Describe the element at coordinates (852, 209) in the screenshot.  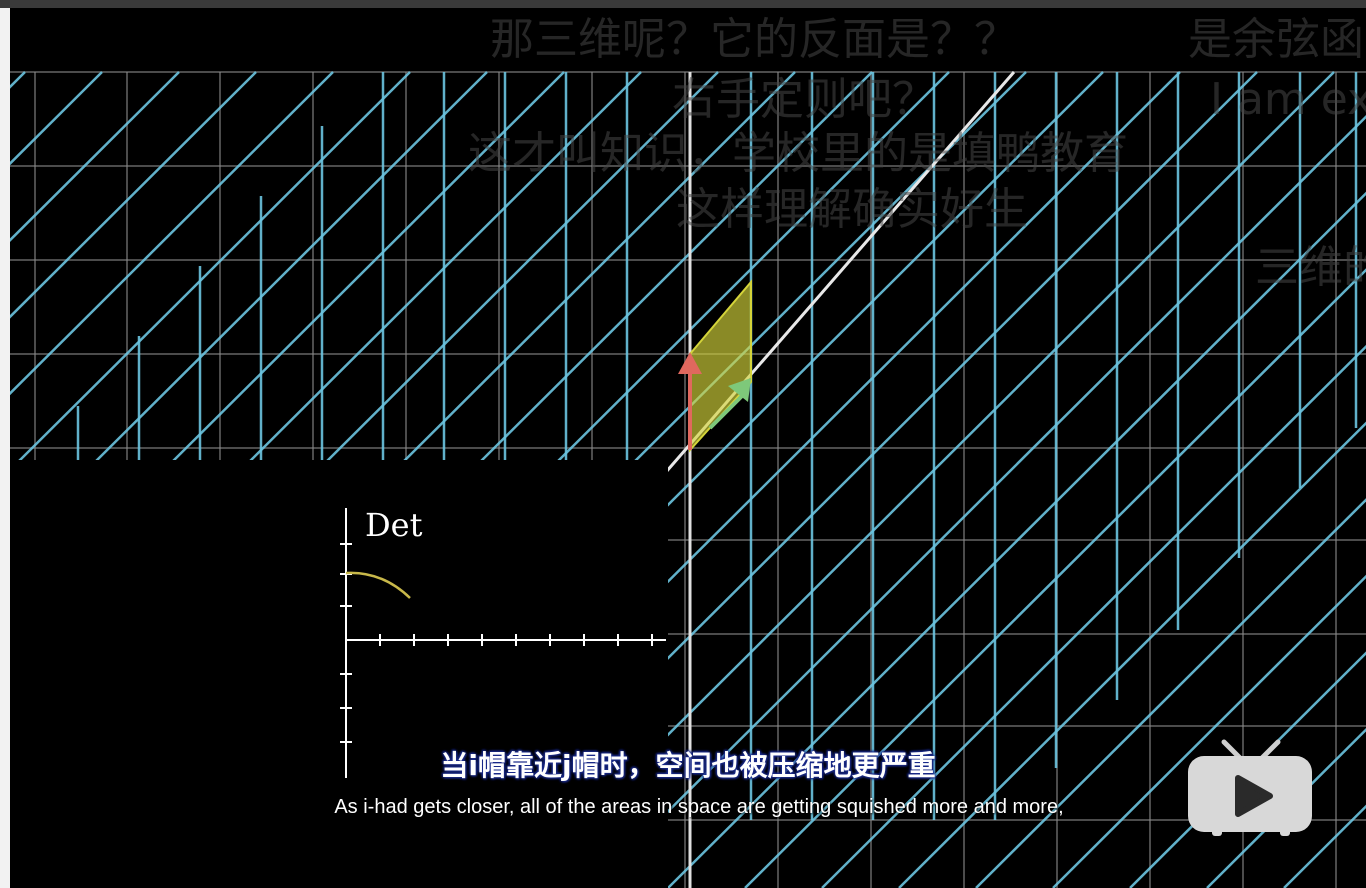
I see `danmaku-comment: 这样理解确实好生` at that location.